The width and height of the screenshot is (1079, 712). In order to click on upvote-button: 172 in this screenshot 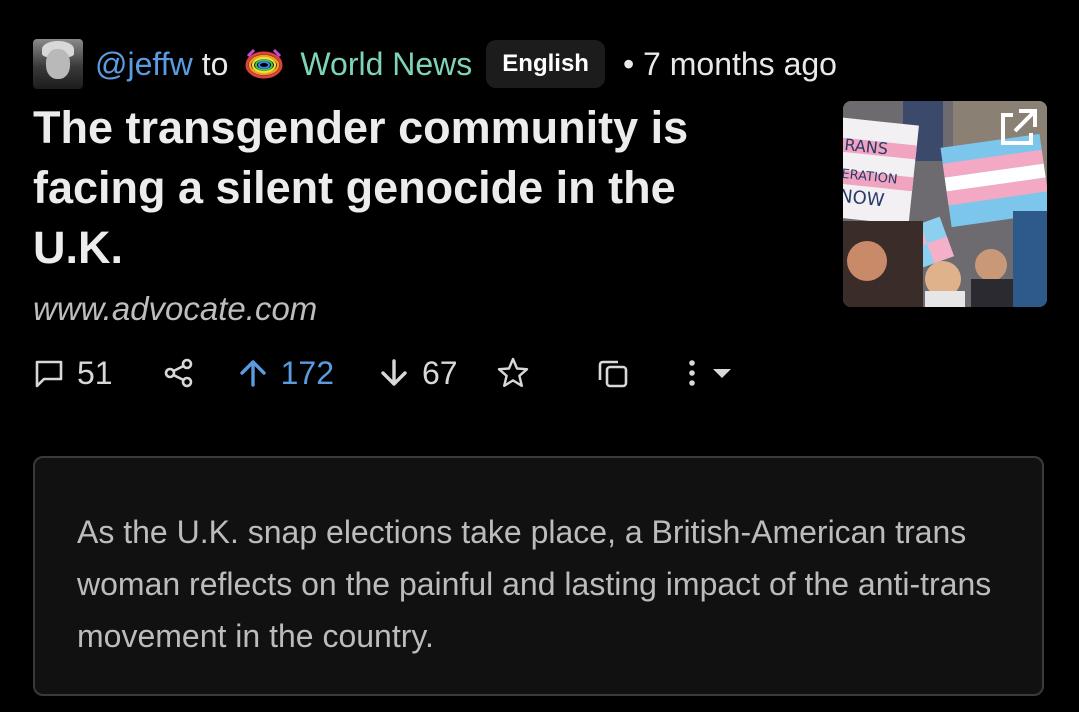, I will do `click(285, 373)`.